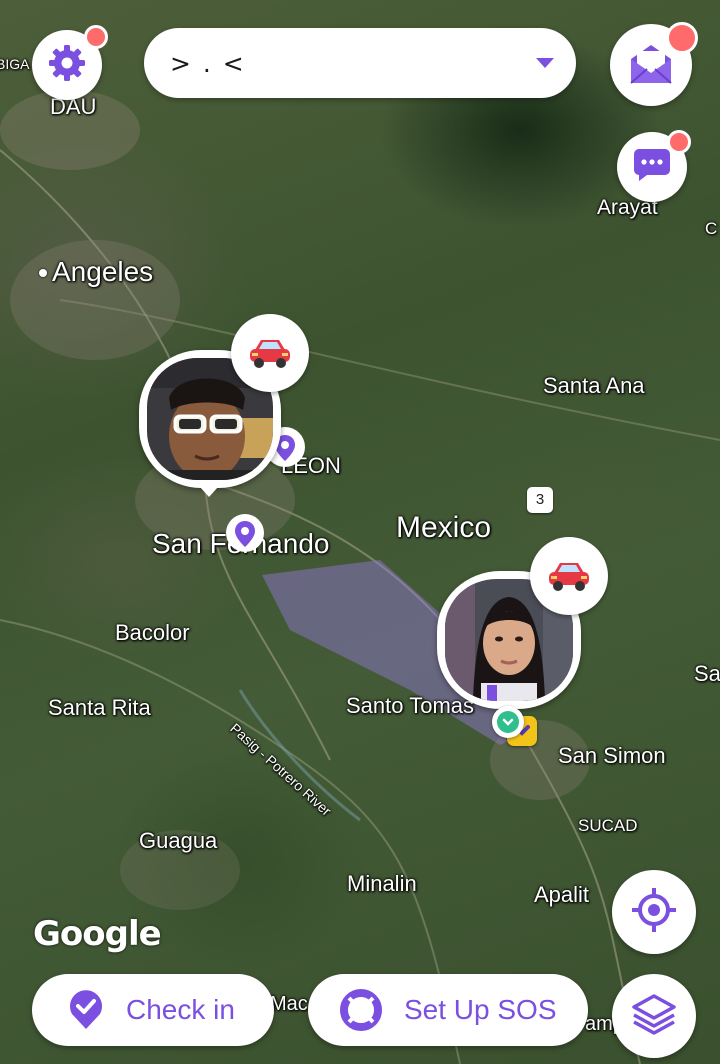 The image size is (720, 1064). I want to click on map-label-santa-ana: Santa Ana, so click(594, 385).